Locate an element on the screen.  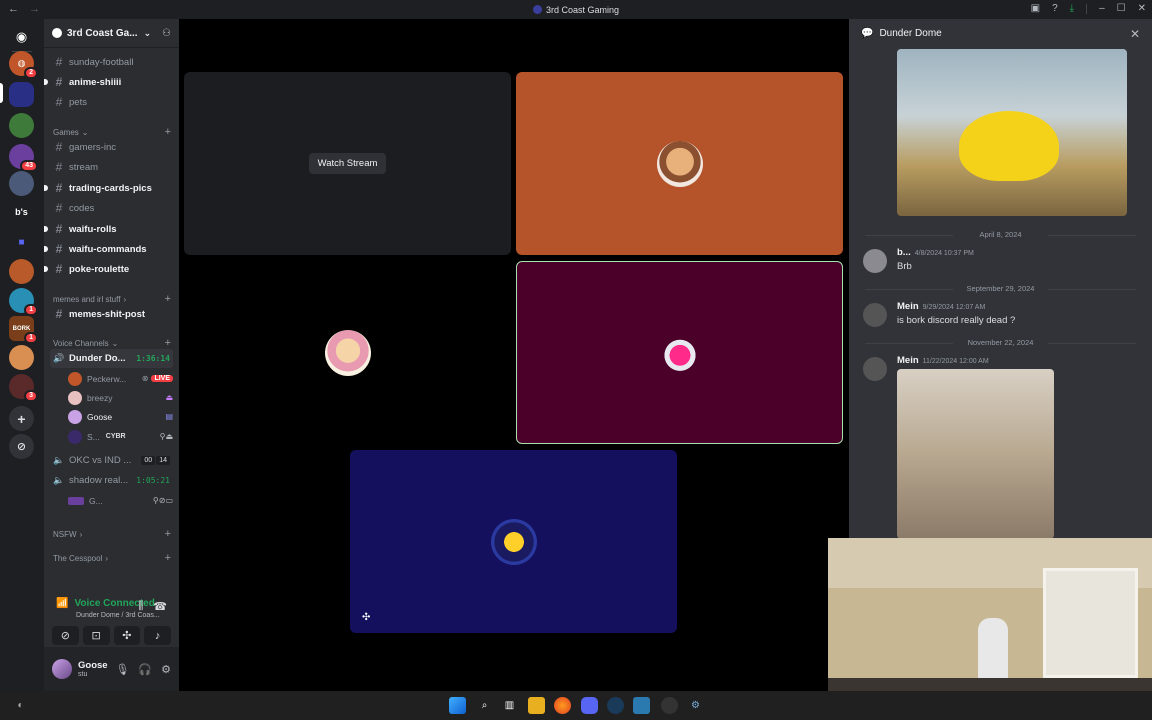
server-icon: 3 is located at coordinates (23, 388).